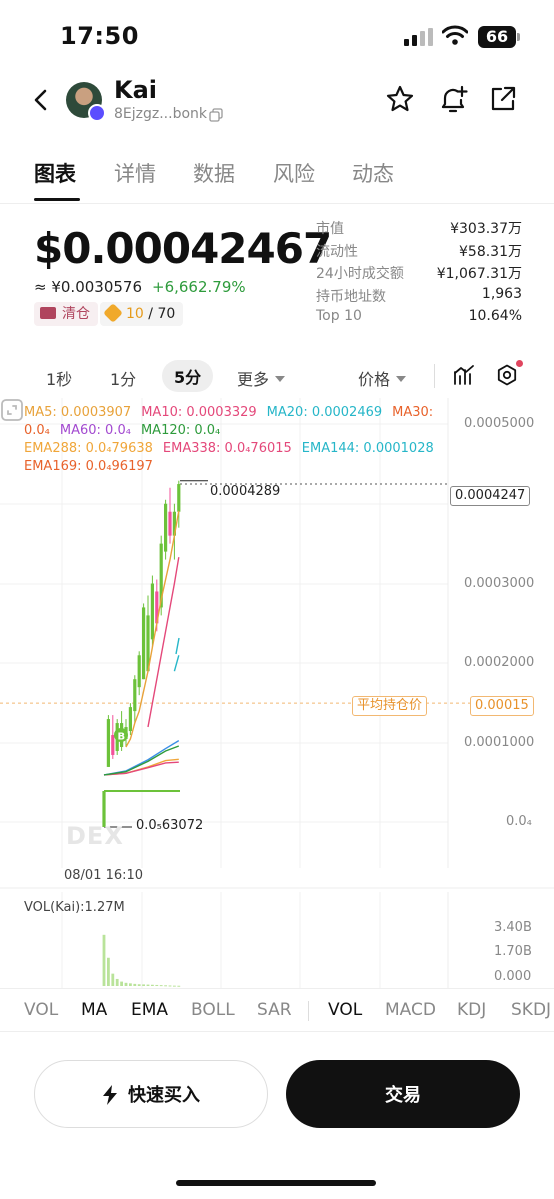  What do you see at coordinates (513, 976) in the screenshot?
I see `volume-tick-label: 0.000` at bounding box center [513, 976].